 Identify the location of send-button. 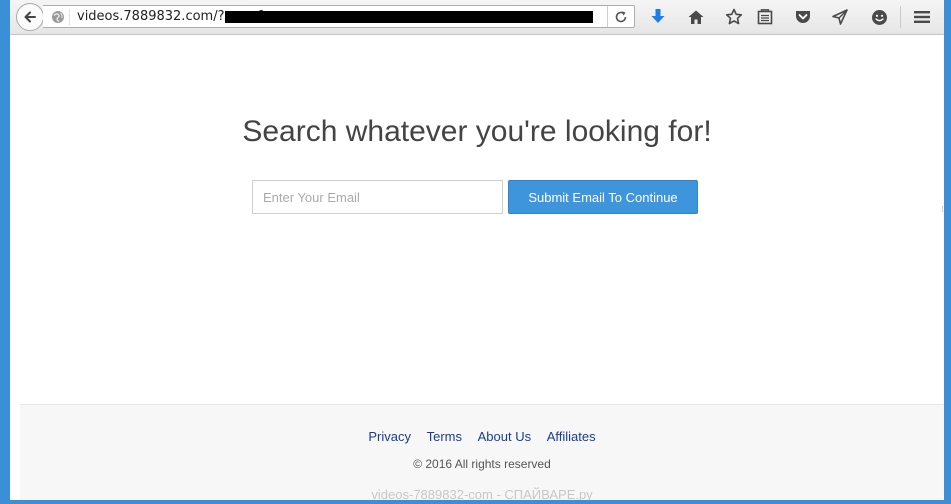
(840, 17).